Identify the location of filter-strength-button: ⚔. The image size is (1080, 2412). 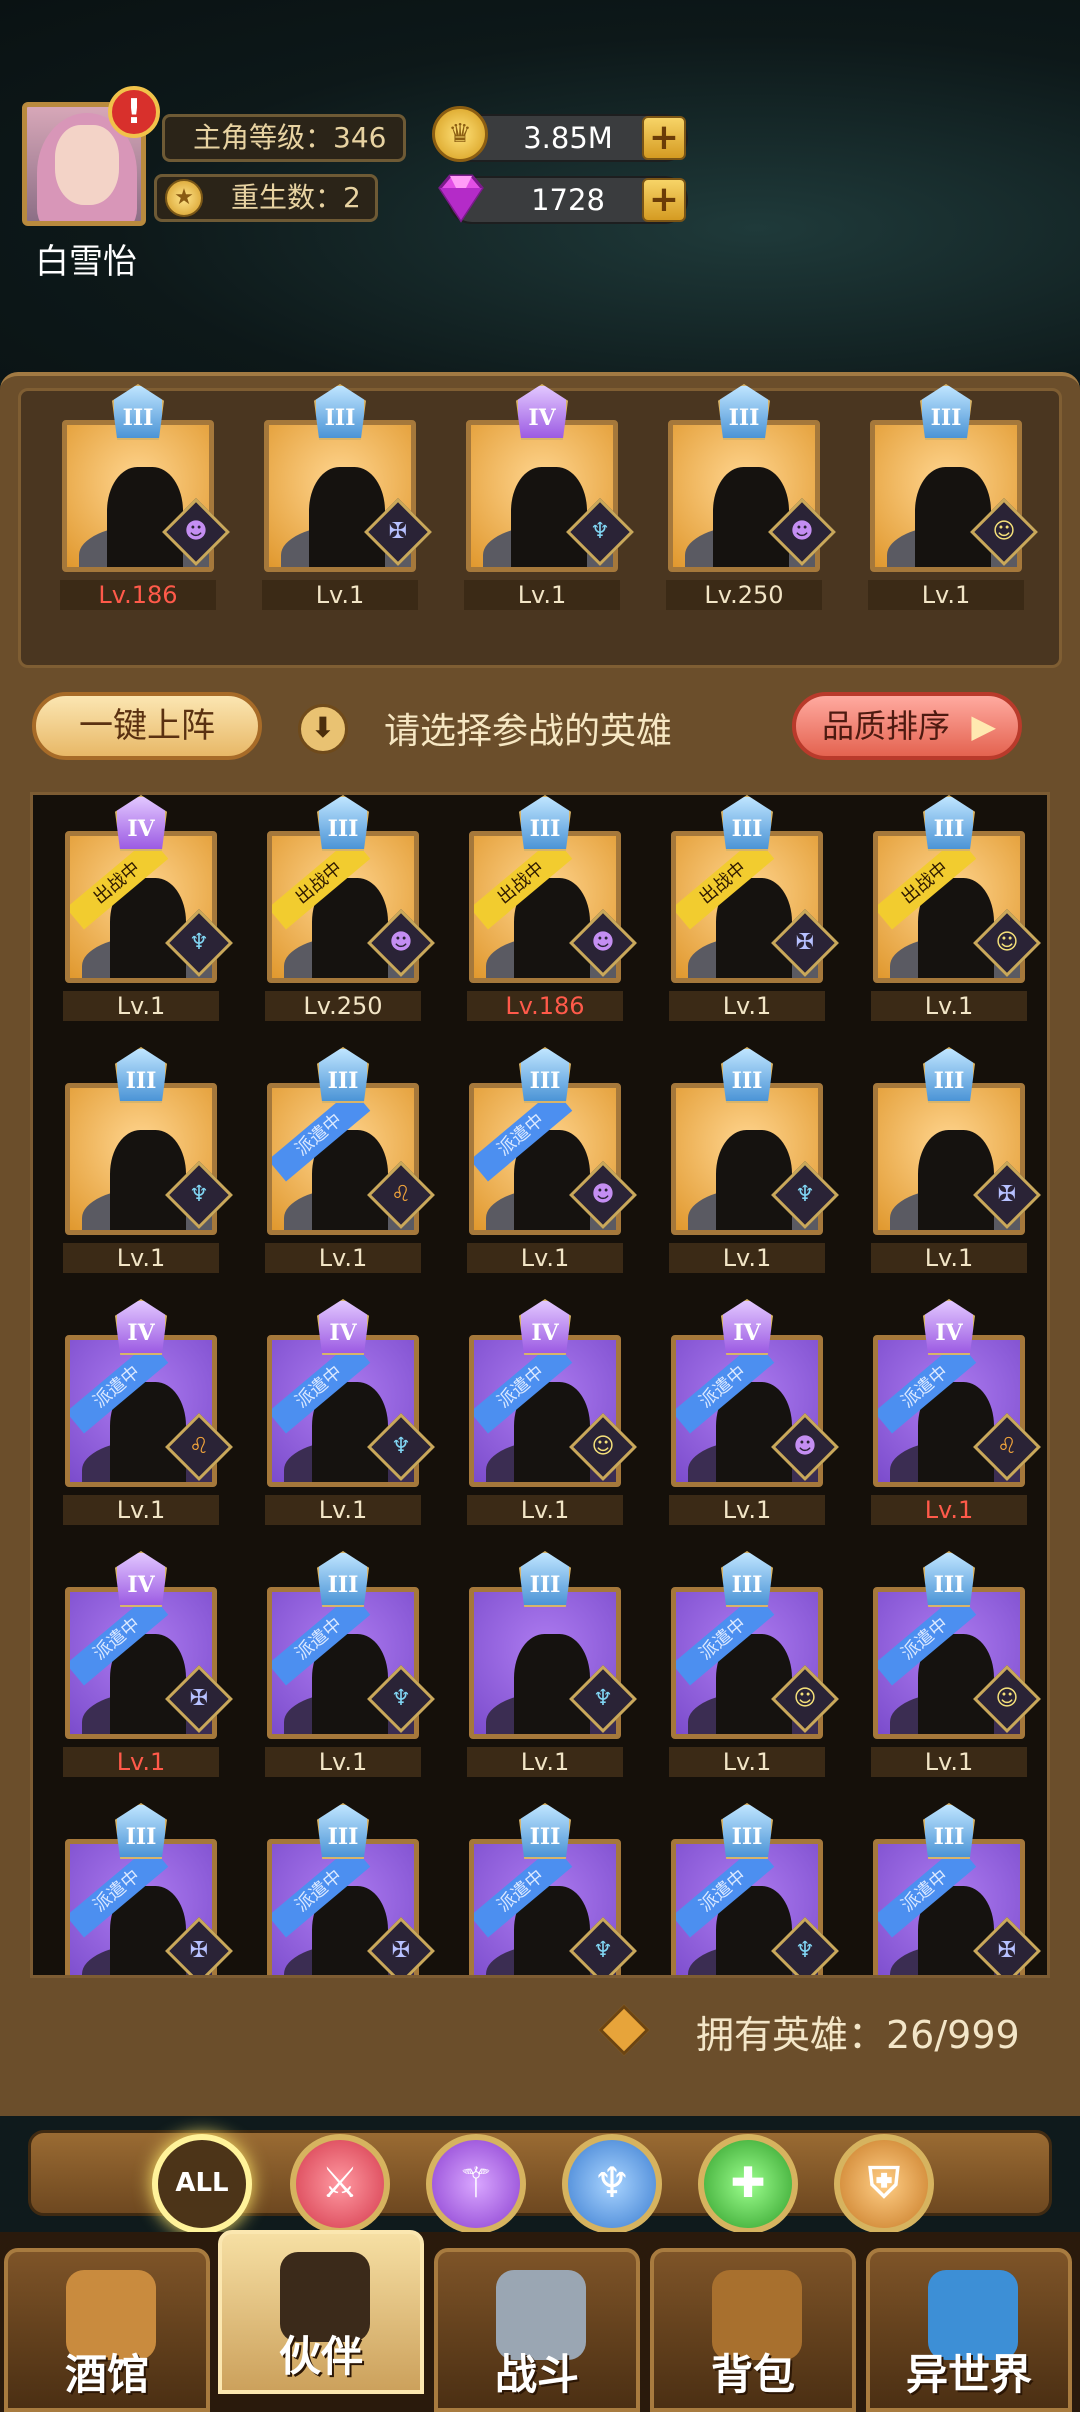
(340, 2184).